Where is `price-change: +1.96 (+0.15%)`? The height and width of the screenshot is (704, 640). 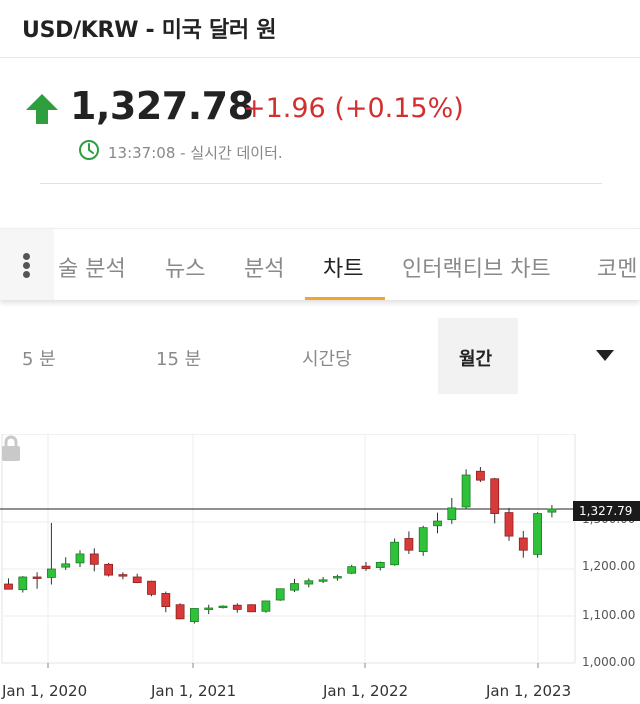 price-change: +1.96 (+0.15%) is located at coordinates (353, 108).